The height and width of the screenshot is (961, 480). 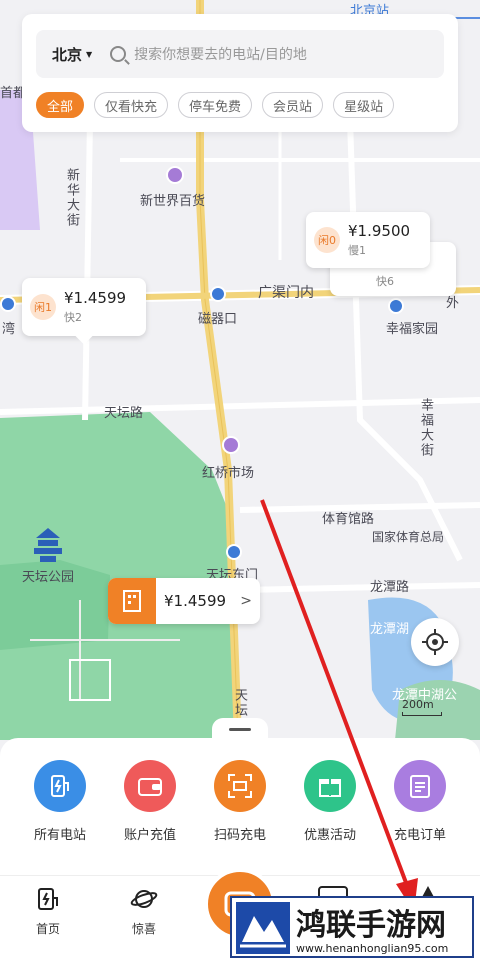 I want to click on watermark-title: 鸿联手游网, so click(x=371, y=925).